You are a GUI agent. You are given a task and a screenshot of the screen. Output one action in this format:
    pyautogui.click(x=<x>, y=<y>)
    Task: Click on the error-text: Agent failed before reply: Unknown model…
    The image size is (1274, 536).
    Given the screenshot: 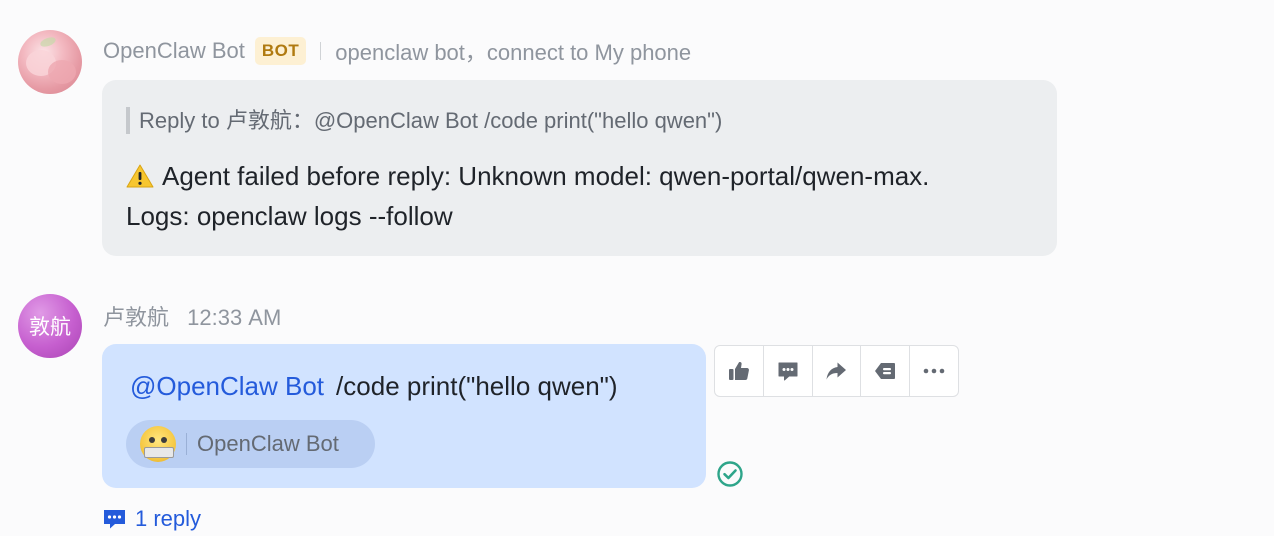 What is the action you would take?
    pyautogui.click(x=546, y=176)
    